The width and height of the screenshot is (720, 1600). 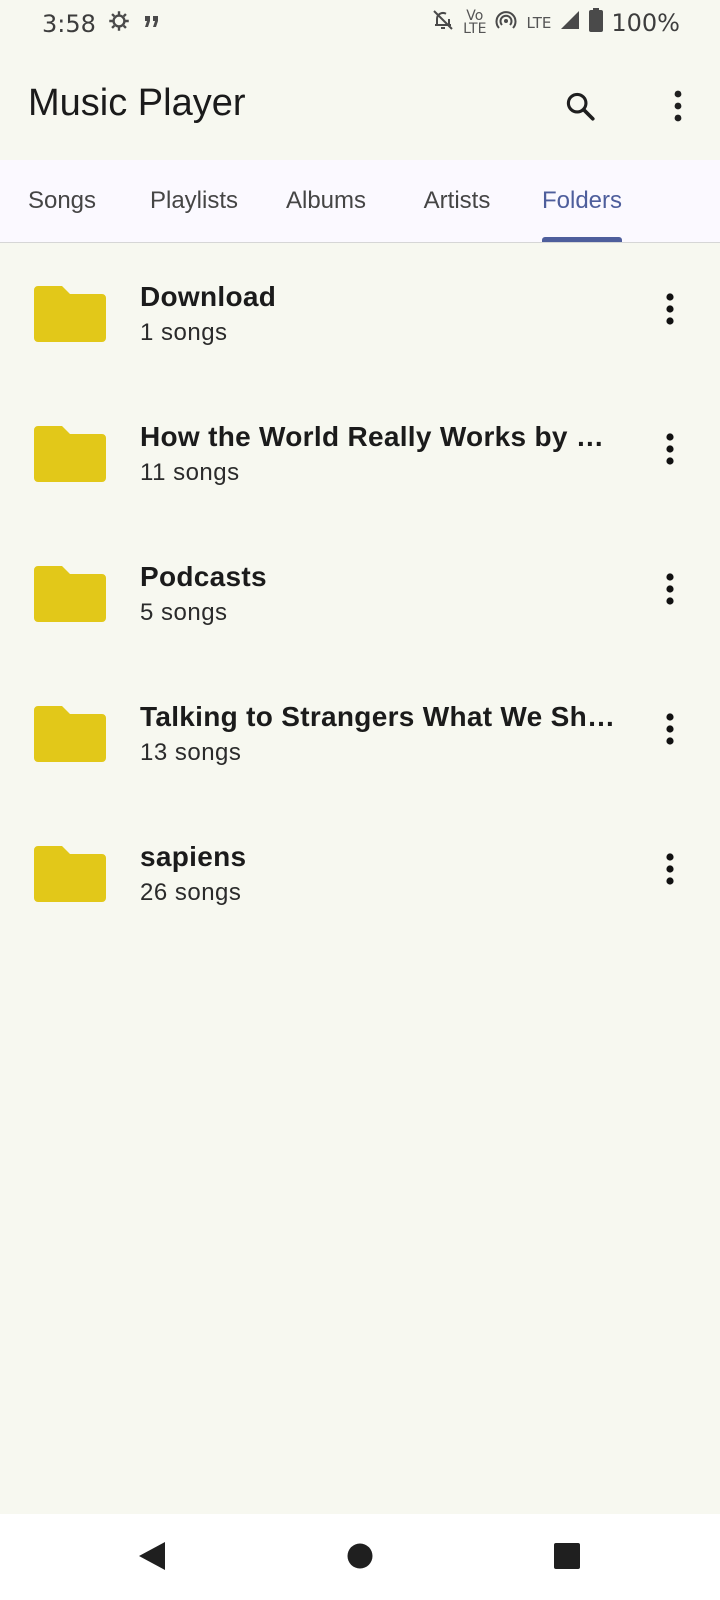 I want to click on folder-song-count: 26 songs, so click(x=191, y=892).